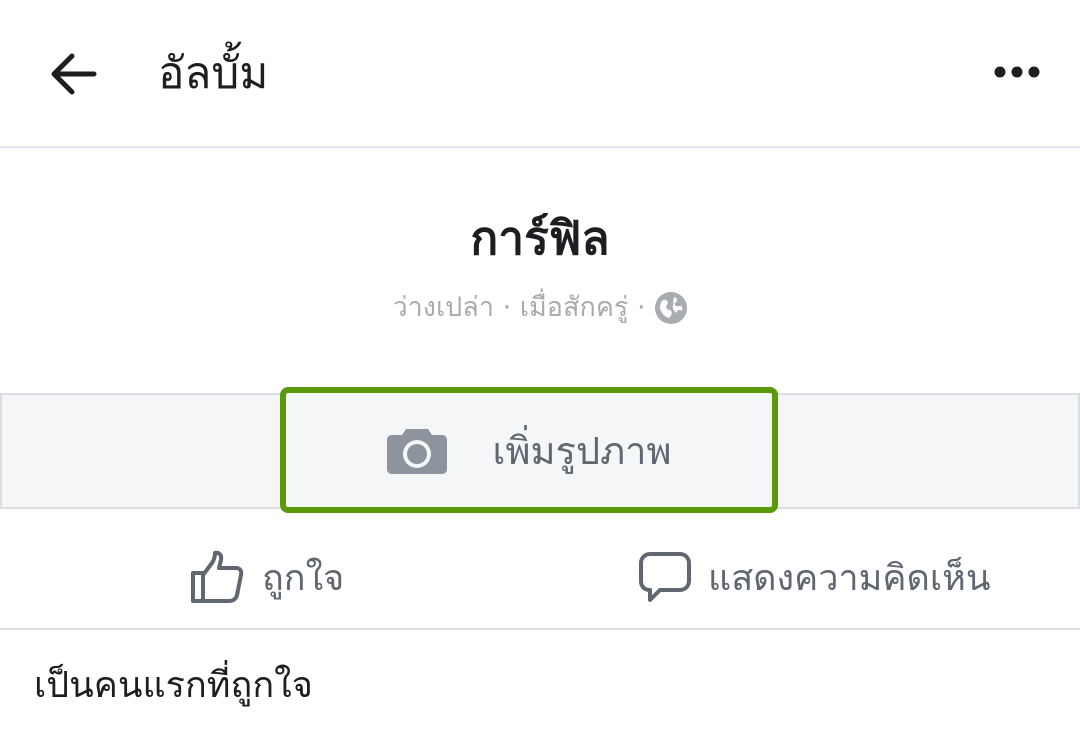  What do you see at coordinates (173, 685) in the screenshot?
I see `first-like-text: เป็นคนแรกที่ถูกใจ` at bounding box center [173, 685].